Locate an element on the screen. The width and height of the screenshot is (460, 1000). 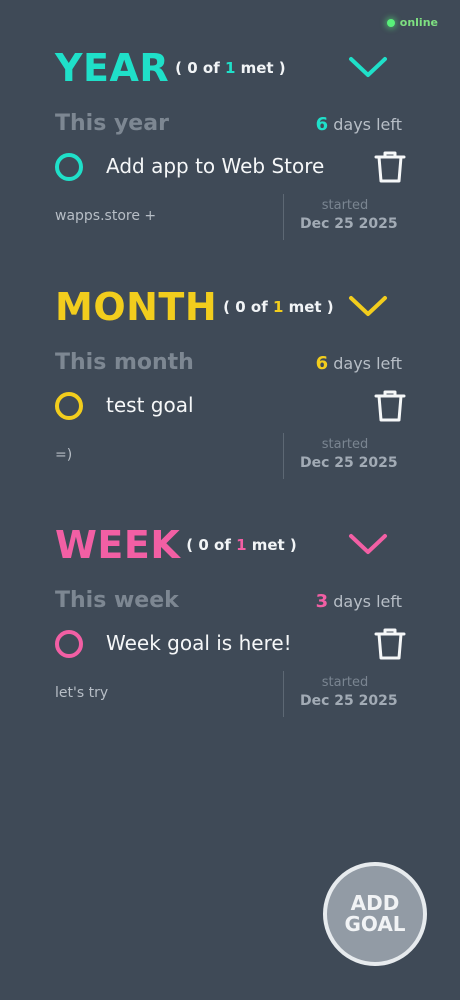
goal-title: test goal is located at coordinates (150, 405).